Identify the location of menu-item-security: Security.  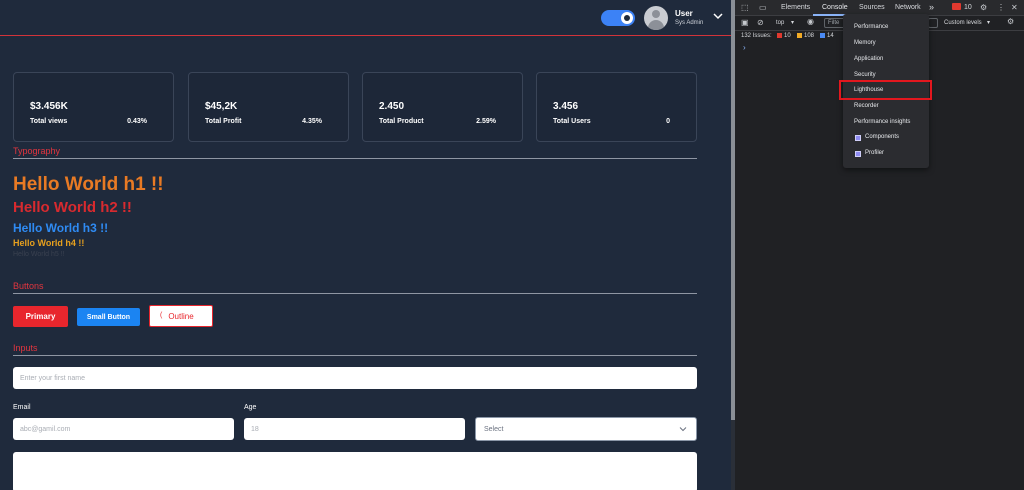
(865, 75).